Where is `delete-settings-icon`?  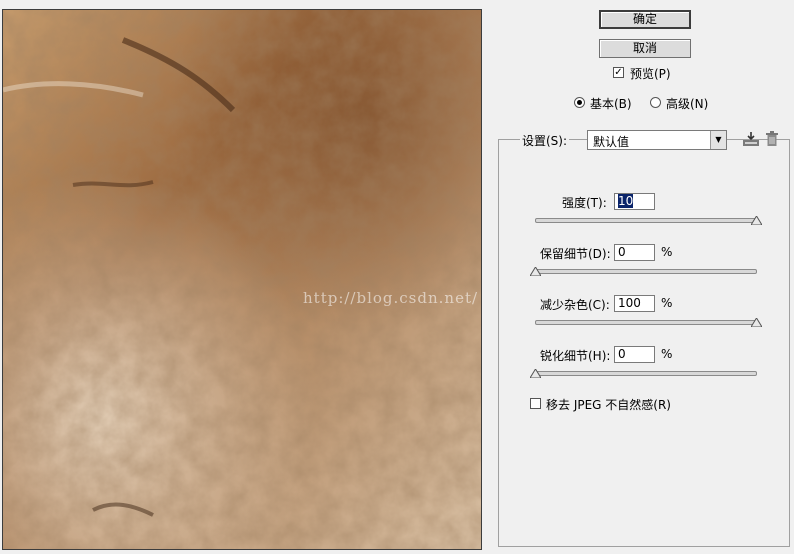
delete-settings-icon is located at coordinates (772, 138).